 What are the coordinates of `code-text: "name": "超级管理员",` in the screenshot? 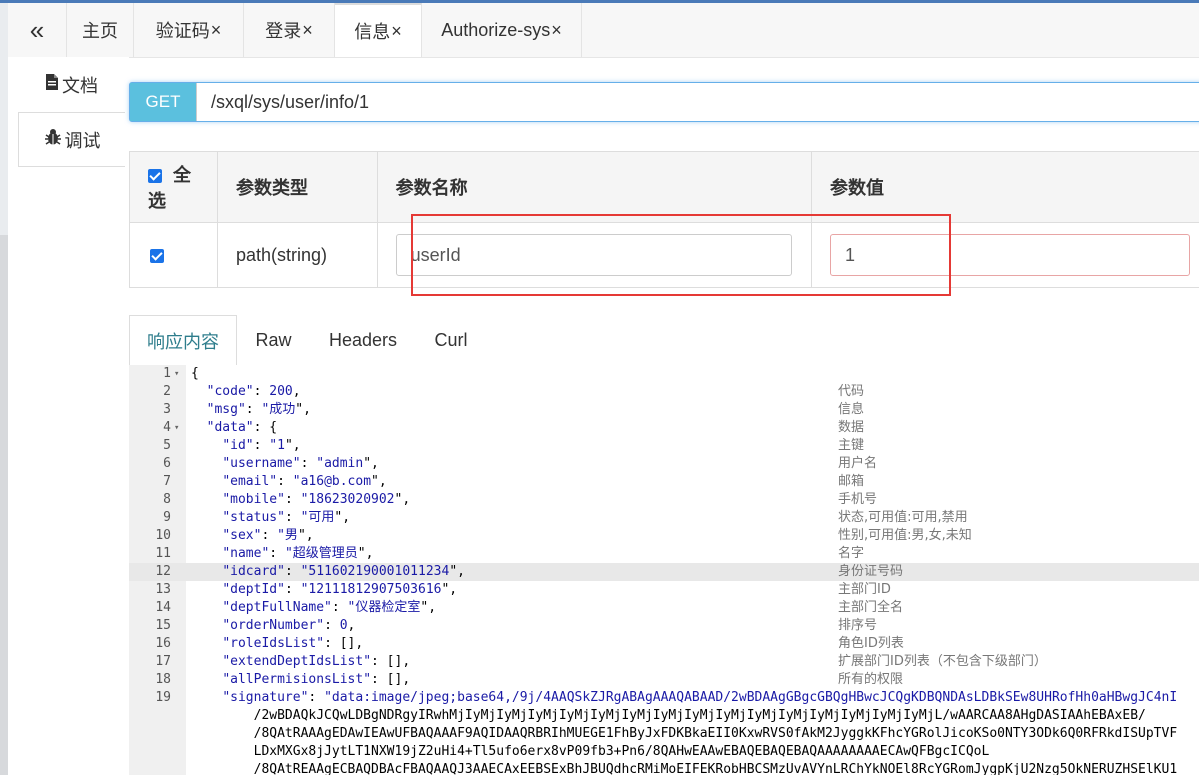 It's located at (298, 553).